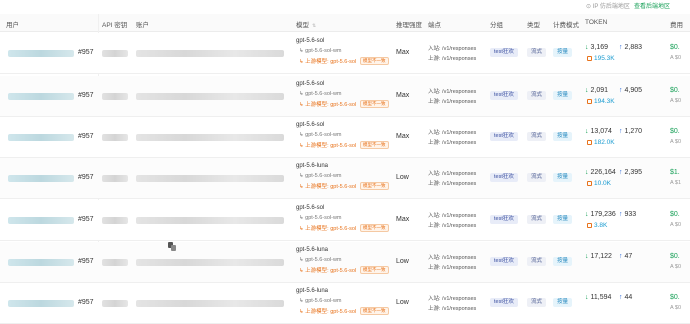 This screenshot has width=690, height=324. What do you see at coordinates (533, 24) in the screenshot?
I see `header-type: 类型` at bounding box center [533, 24].